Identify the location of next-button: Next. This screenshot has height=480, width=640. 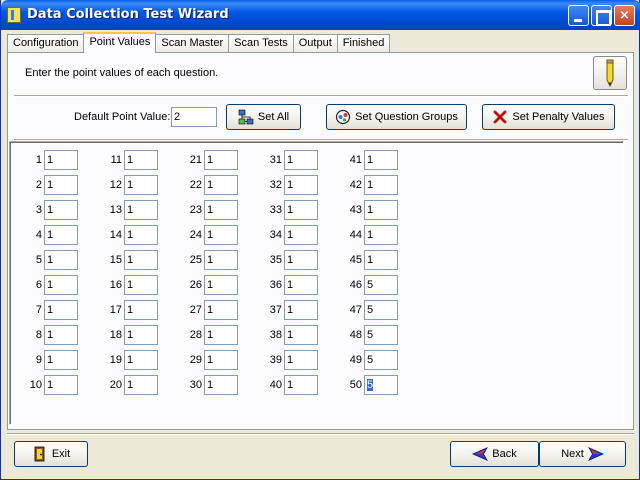
(582, 454).